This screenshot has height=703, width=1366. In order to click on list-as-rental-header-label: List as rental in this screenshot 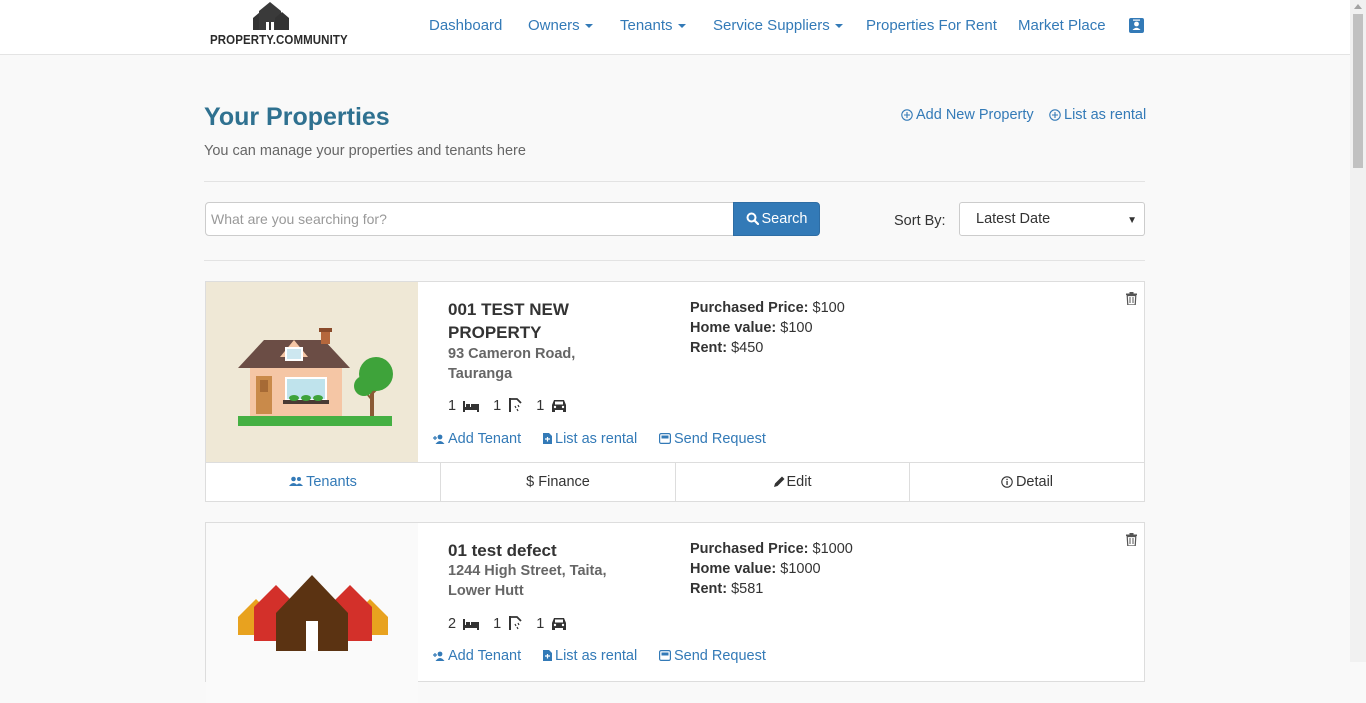, I will do `click(1105, 115)`.